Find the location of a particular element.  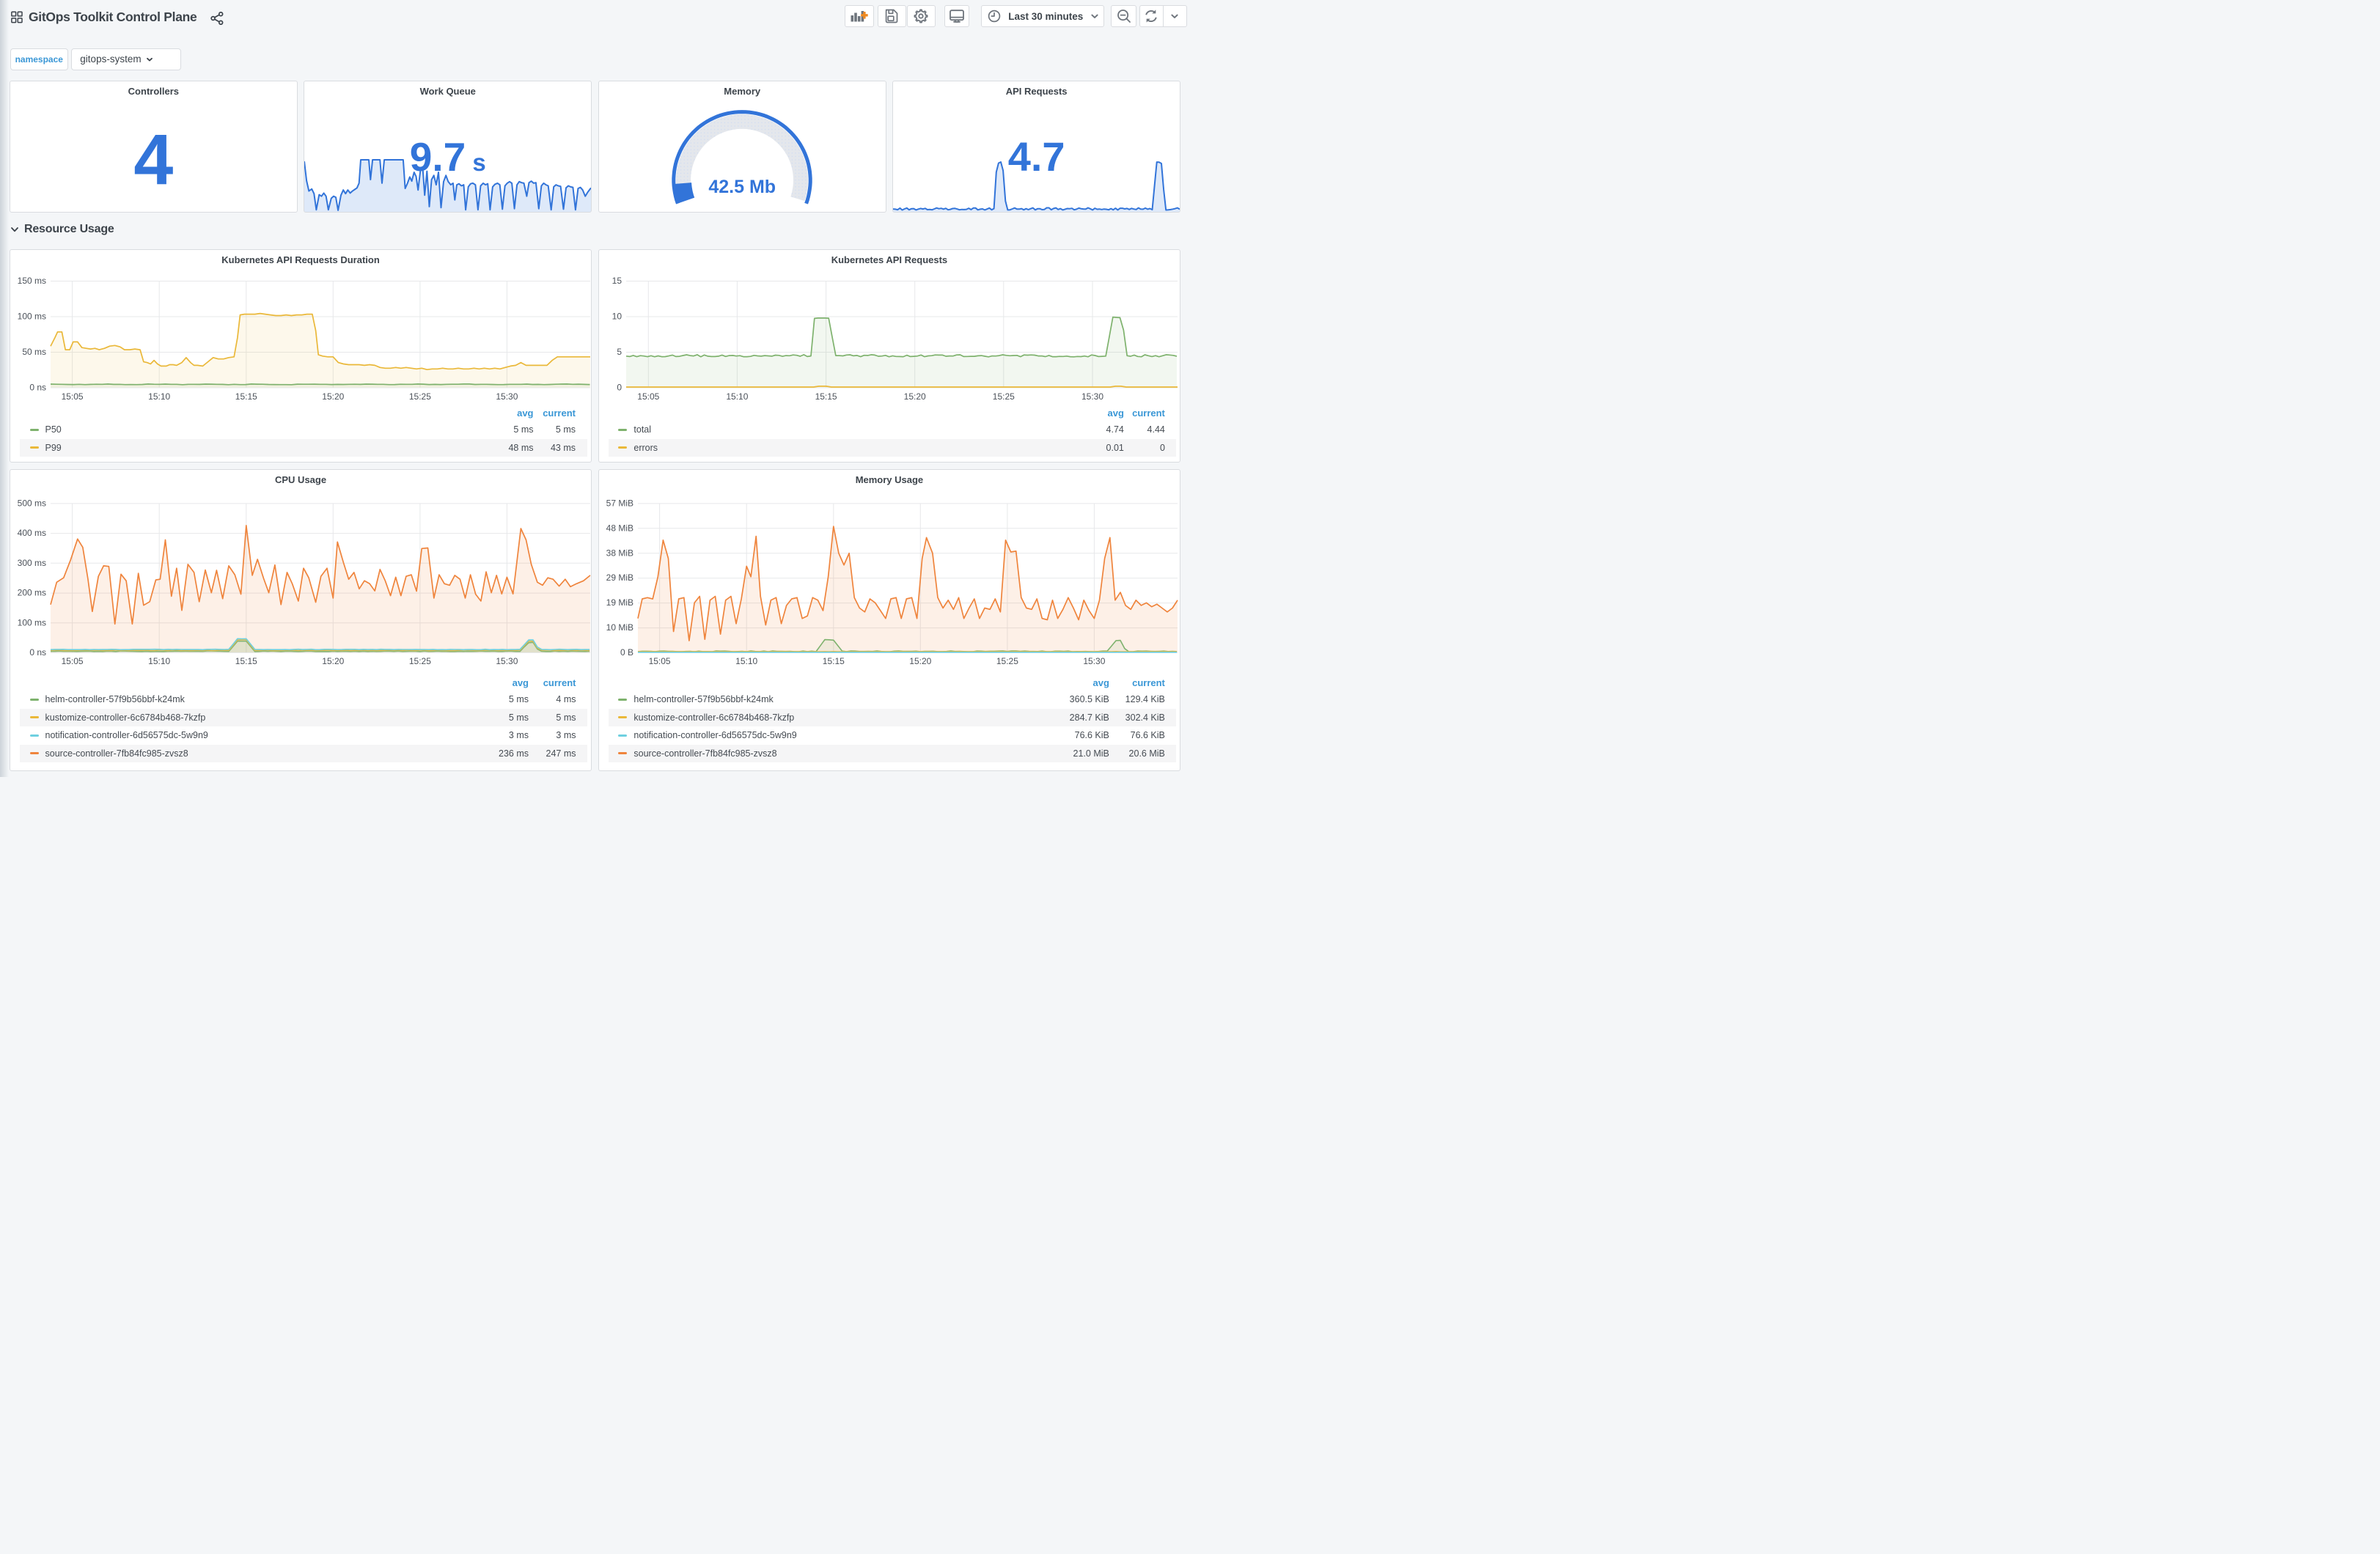

svg-text: 10 MiB is located at coordinates (620, 628).